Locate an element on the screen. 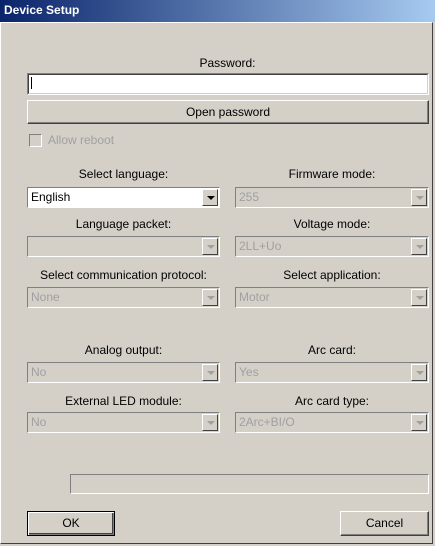 This screenshot has height=546, width=435. arc-card-label: Arc card: is located at coordinates (331, 350).